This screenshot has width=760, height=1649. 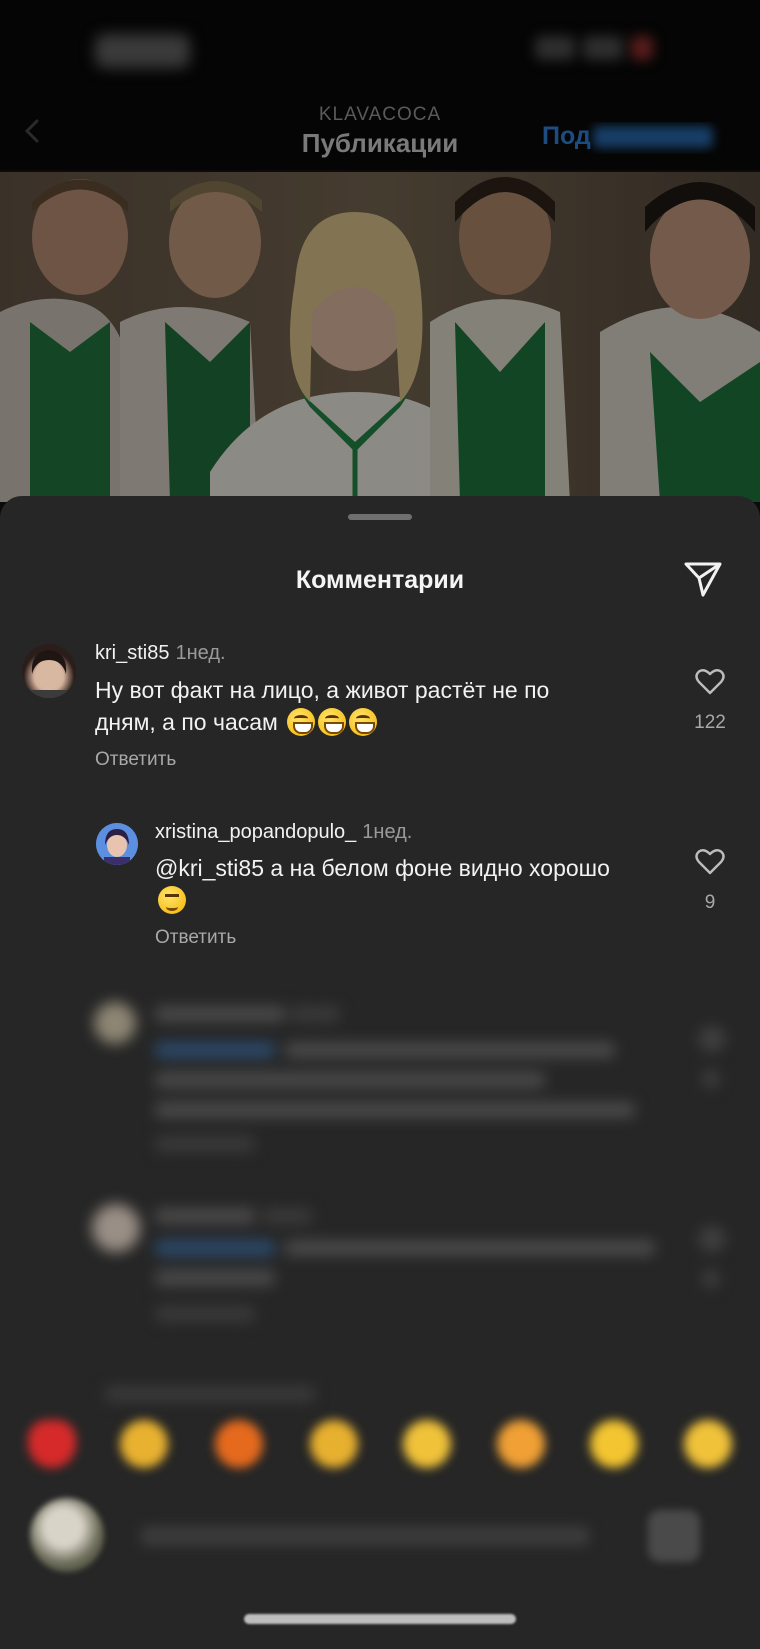 What do you see at coordinates (380, 1450) in the screenshot?
I see `quick-reactions-row` at bounding box center [380, 1450].